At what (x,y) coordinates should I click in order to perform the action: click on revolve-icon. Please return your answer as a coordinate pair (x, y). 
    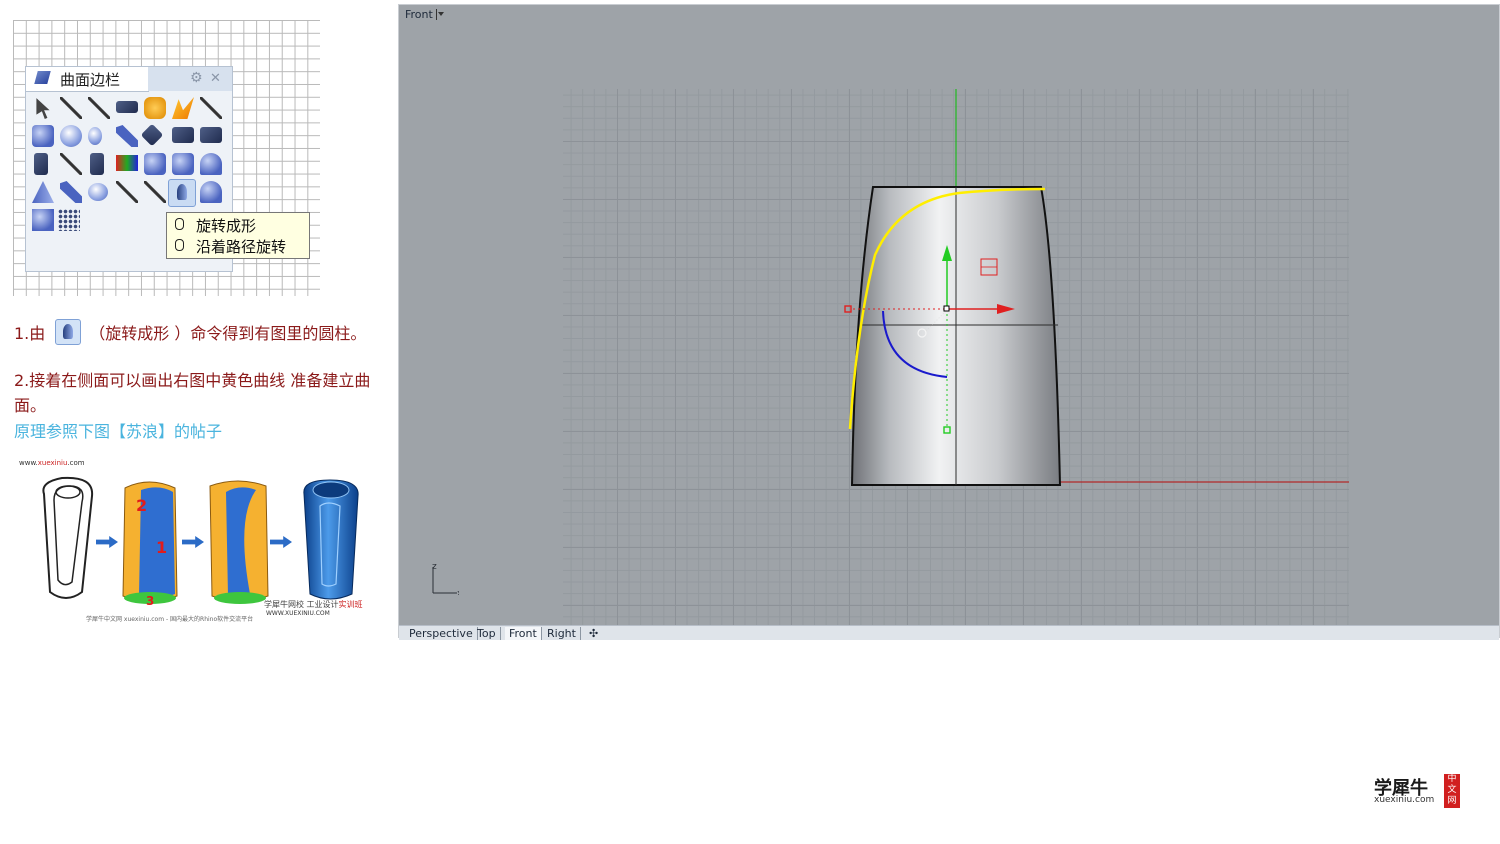
    Looking at the image, I should click on (182, 193).